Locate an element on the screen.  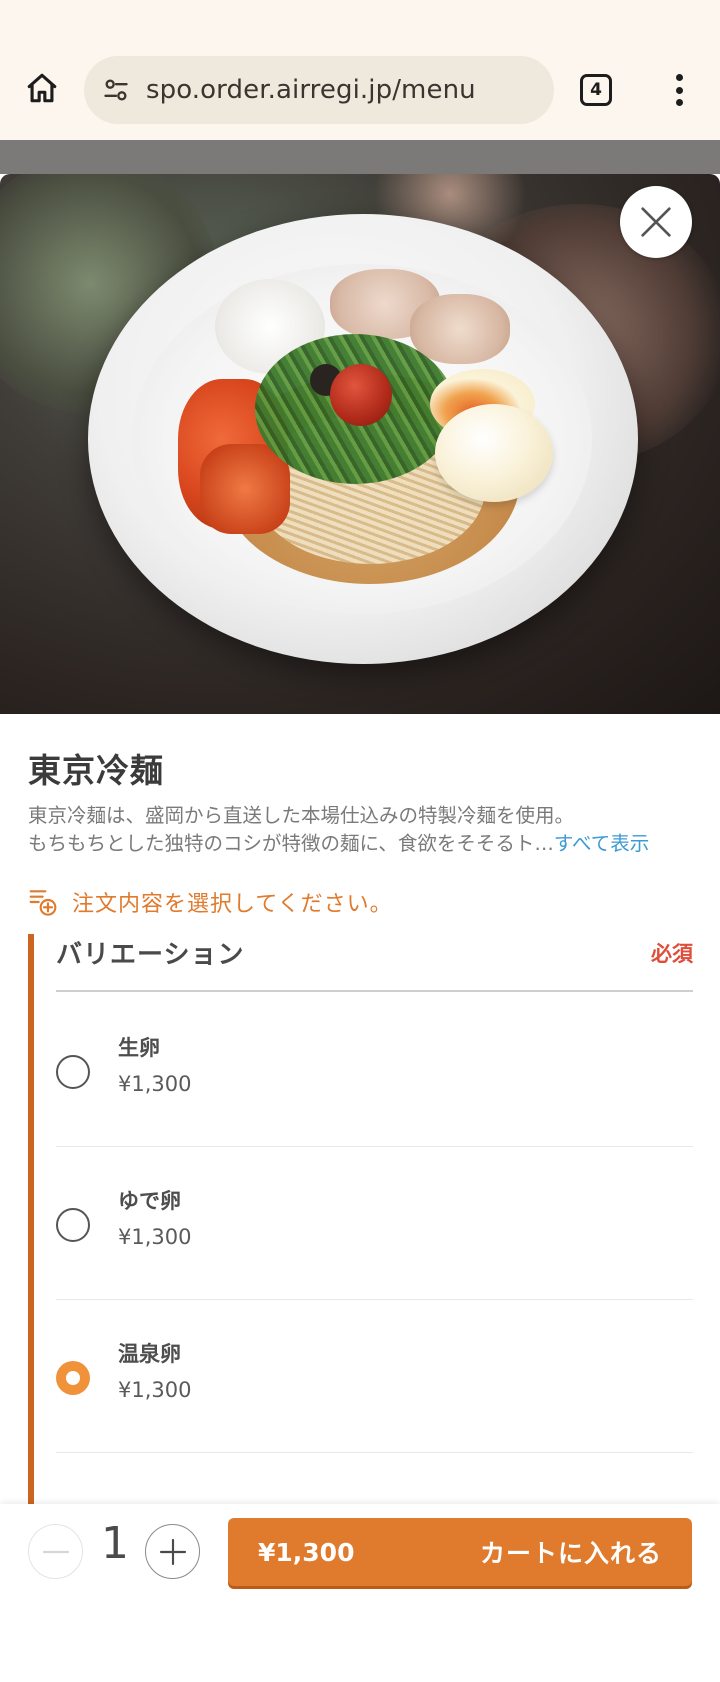
option-name: 生卵 is located at coordinates (139, 1048).